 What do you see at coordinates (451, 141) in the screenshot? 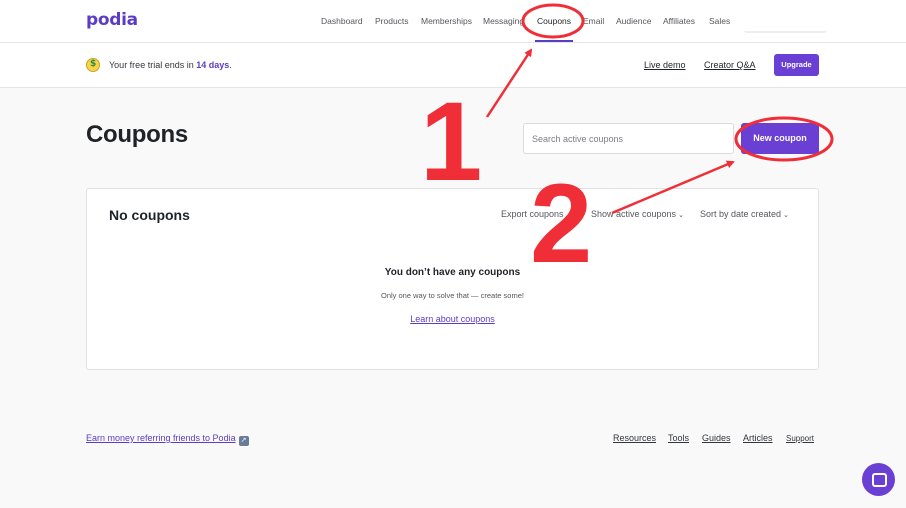
I see `step-number-1: 1` at bounding box center [451, 141].